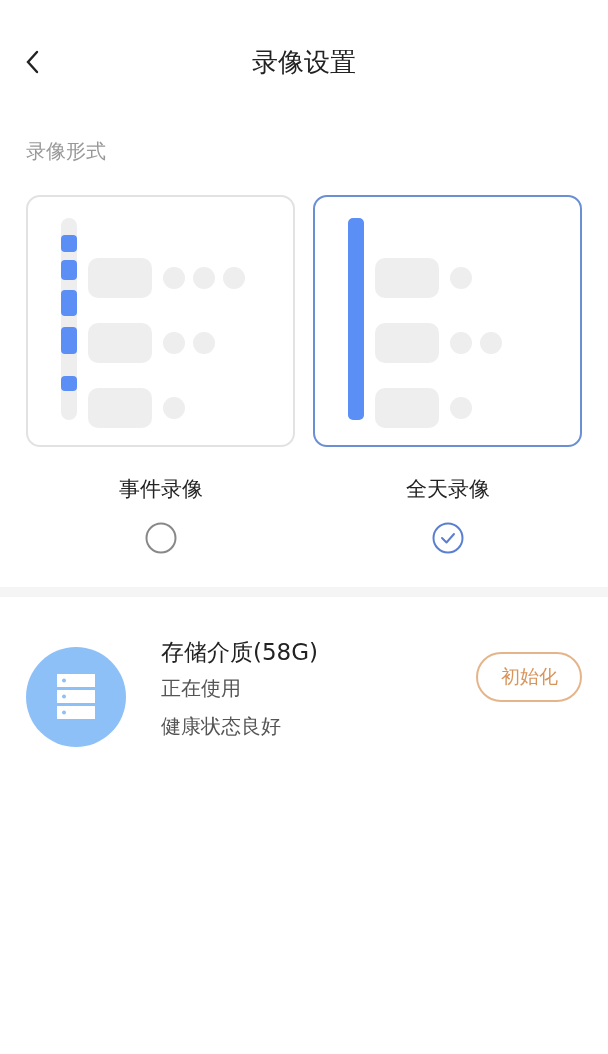 The width and height of the screenshot is (608, 1054). What do you see at coordinates (304, 62) in the screenshot?
I see `page-title: 录像设置` at bounding box center [304, 62].